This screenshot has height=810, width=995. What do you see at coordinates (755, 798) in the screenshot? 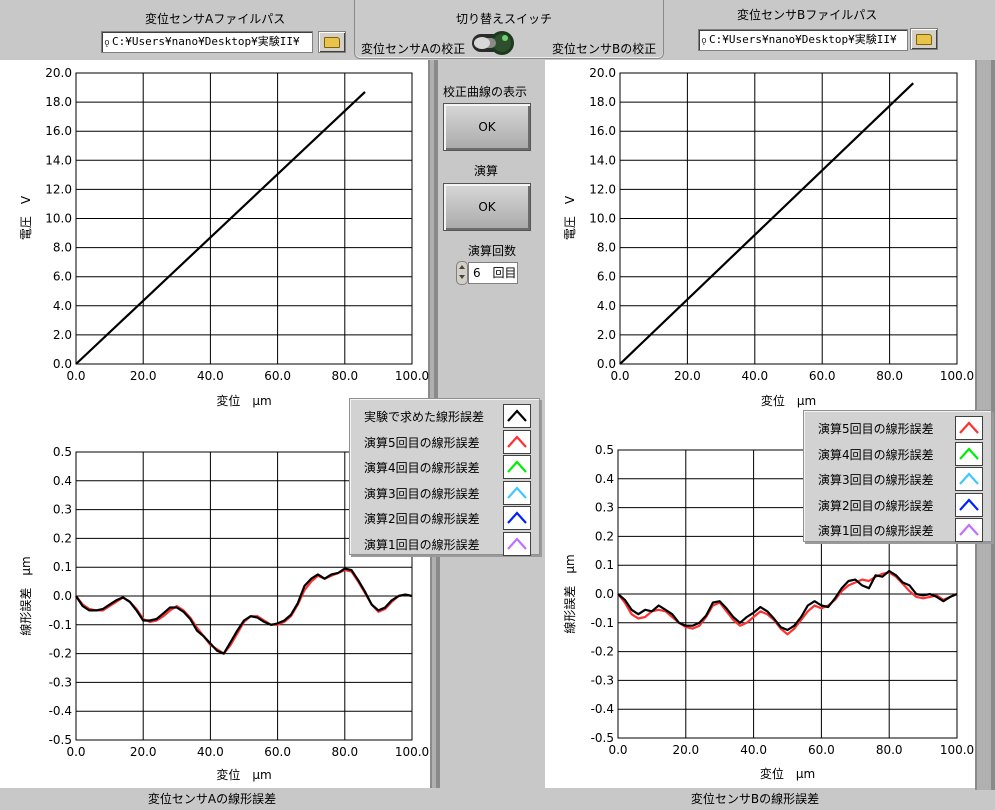
I see `chart-title: 変位センサBの線形誤差` at bounding box center [755, 798].